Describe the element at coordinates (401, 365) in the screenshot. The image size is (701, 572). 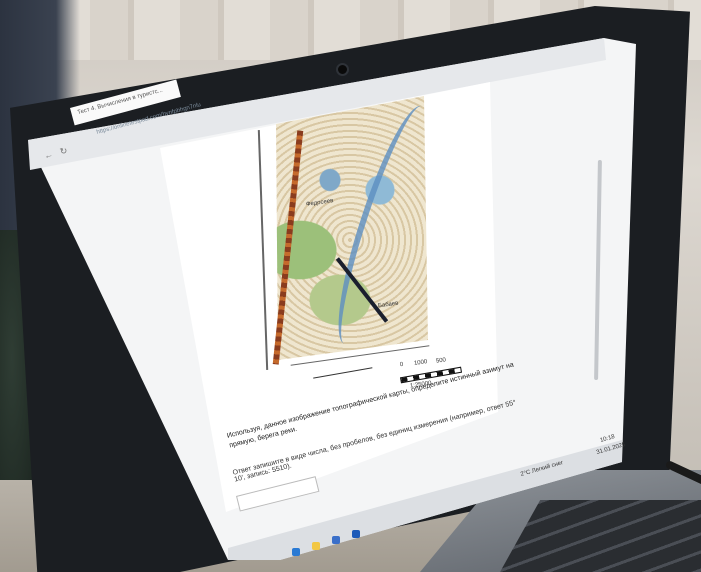
I see `scale-label-0: 0` at that location.